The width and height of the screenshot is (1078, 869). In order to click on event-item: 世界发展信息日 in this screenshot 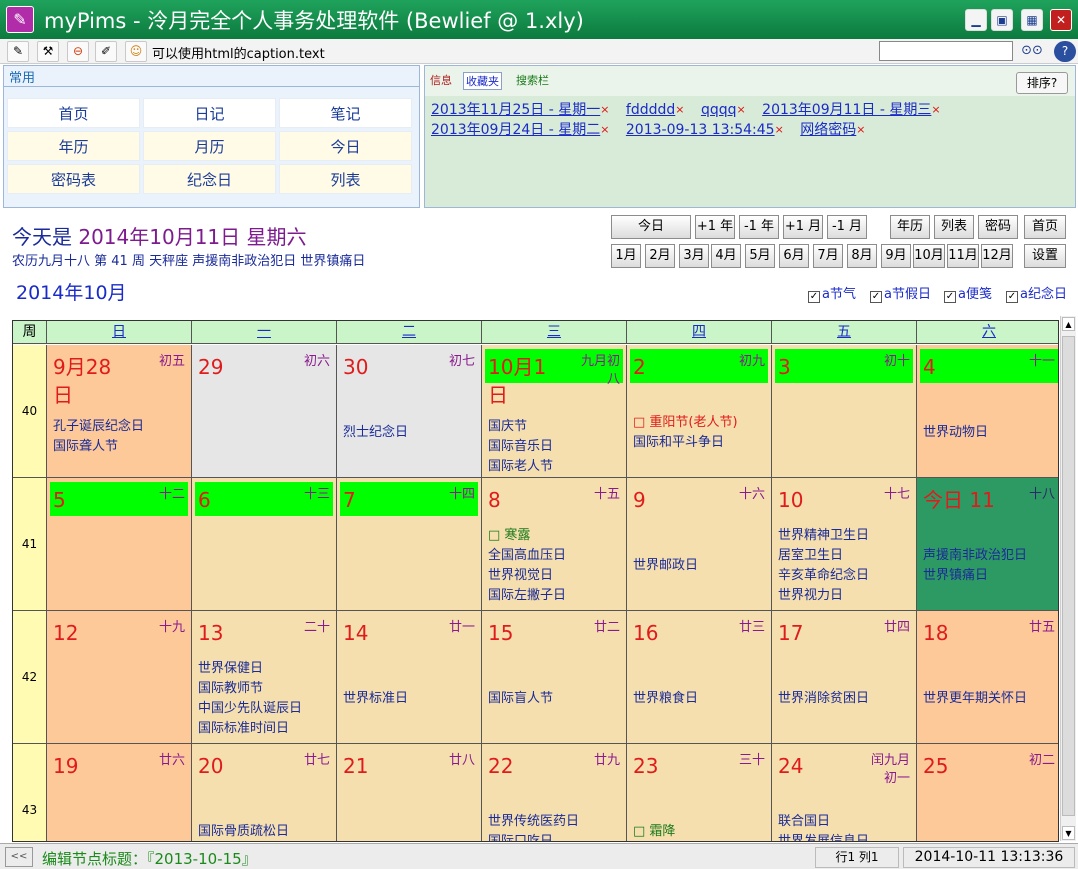, I will do `click(823, 836)`.